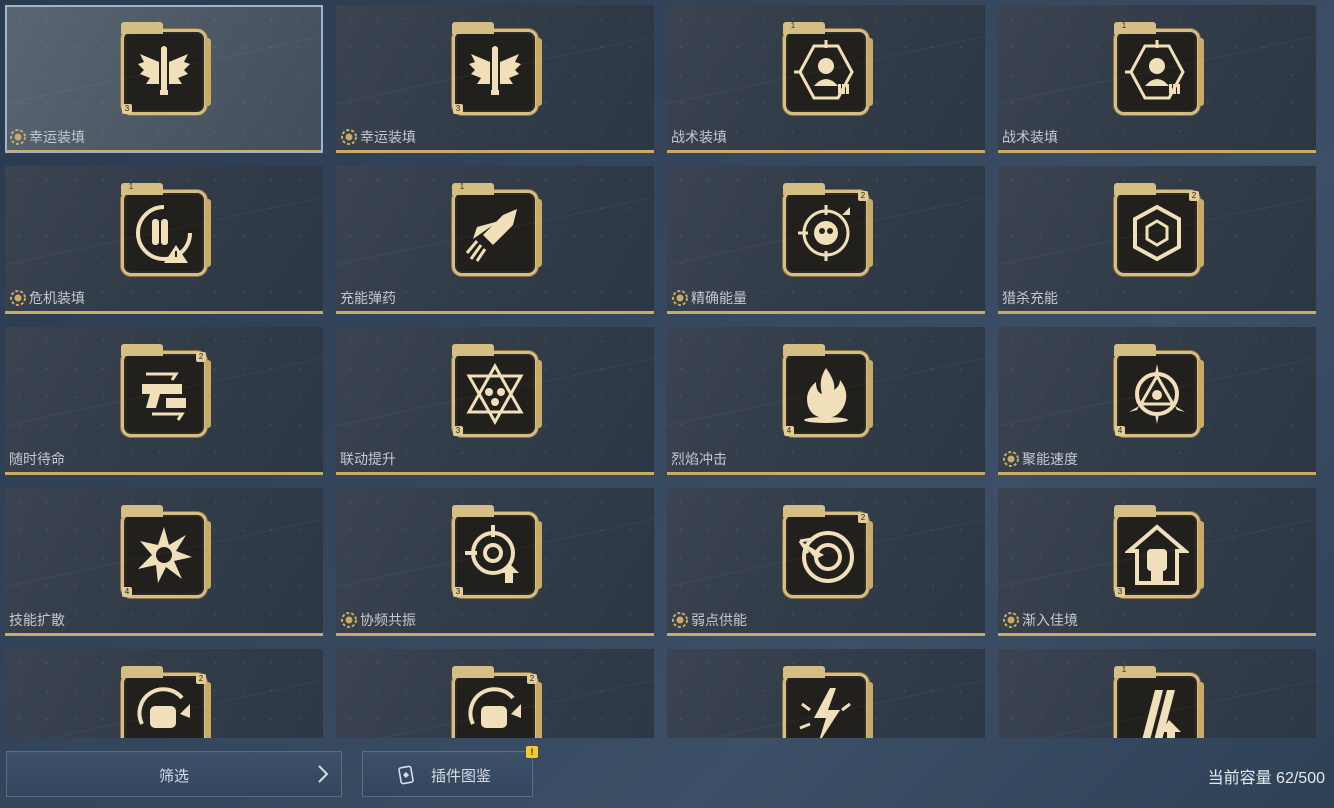  Describe the element at coordinates (1155, 70) in the screenshot. I see `crosshair-person-icon` at that location.